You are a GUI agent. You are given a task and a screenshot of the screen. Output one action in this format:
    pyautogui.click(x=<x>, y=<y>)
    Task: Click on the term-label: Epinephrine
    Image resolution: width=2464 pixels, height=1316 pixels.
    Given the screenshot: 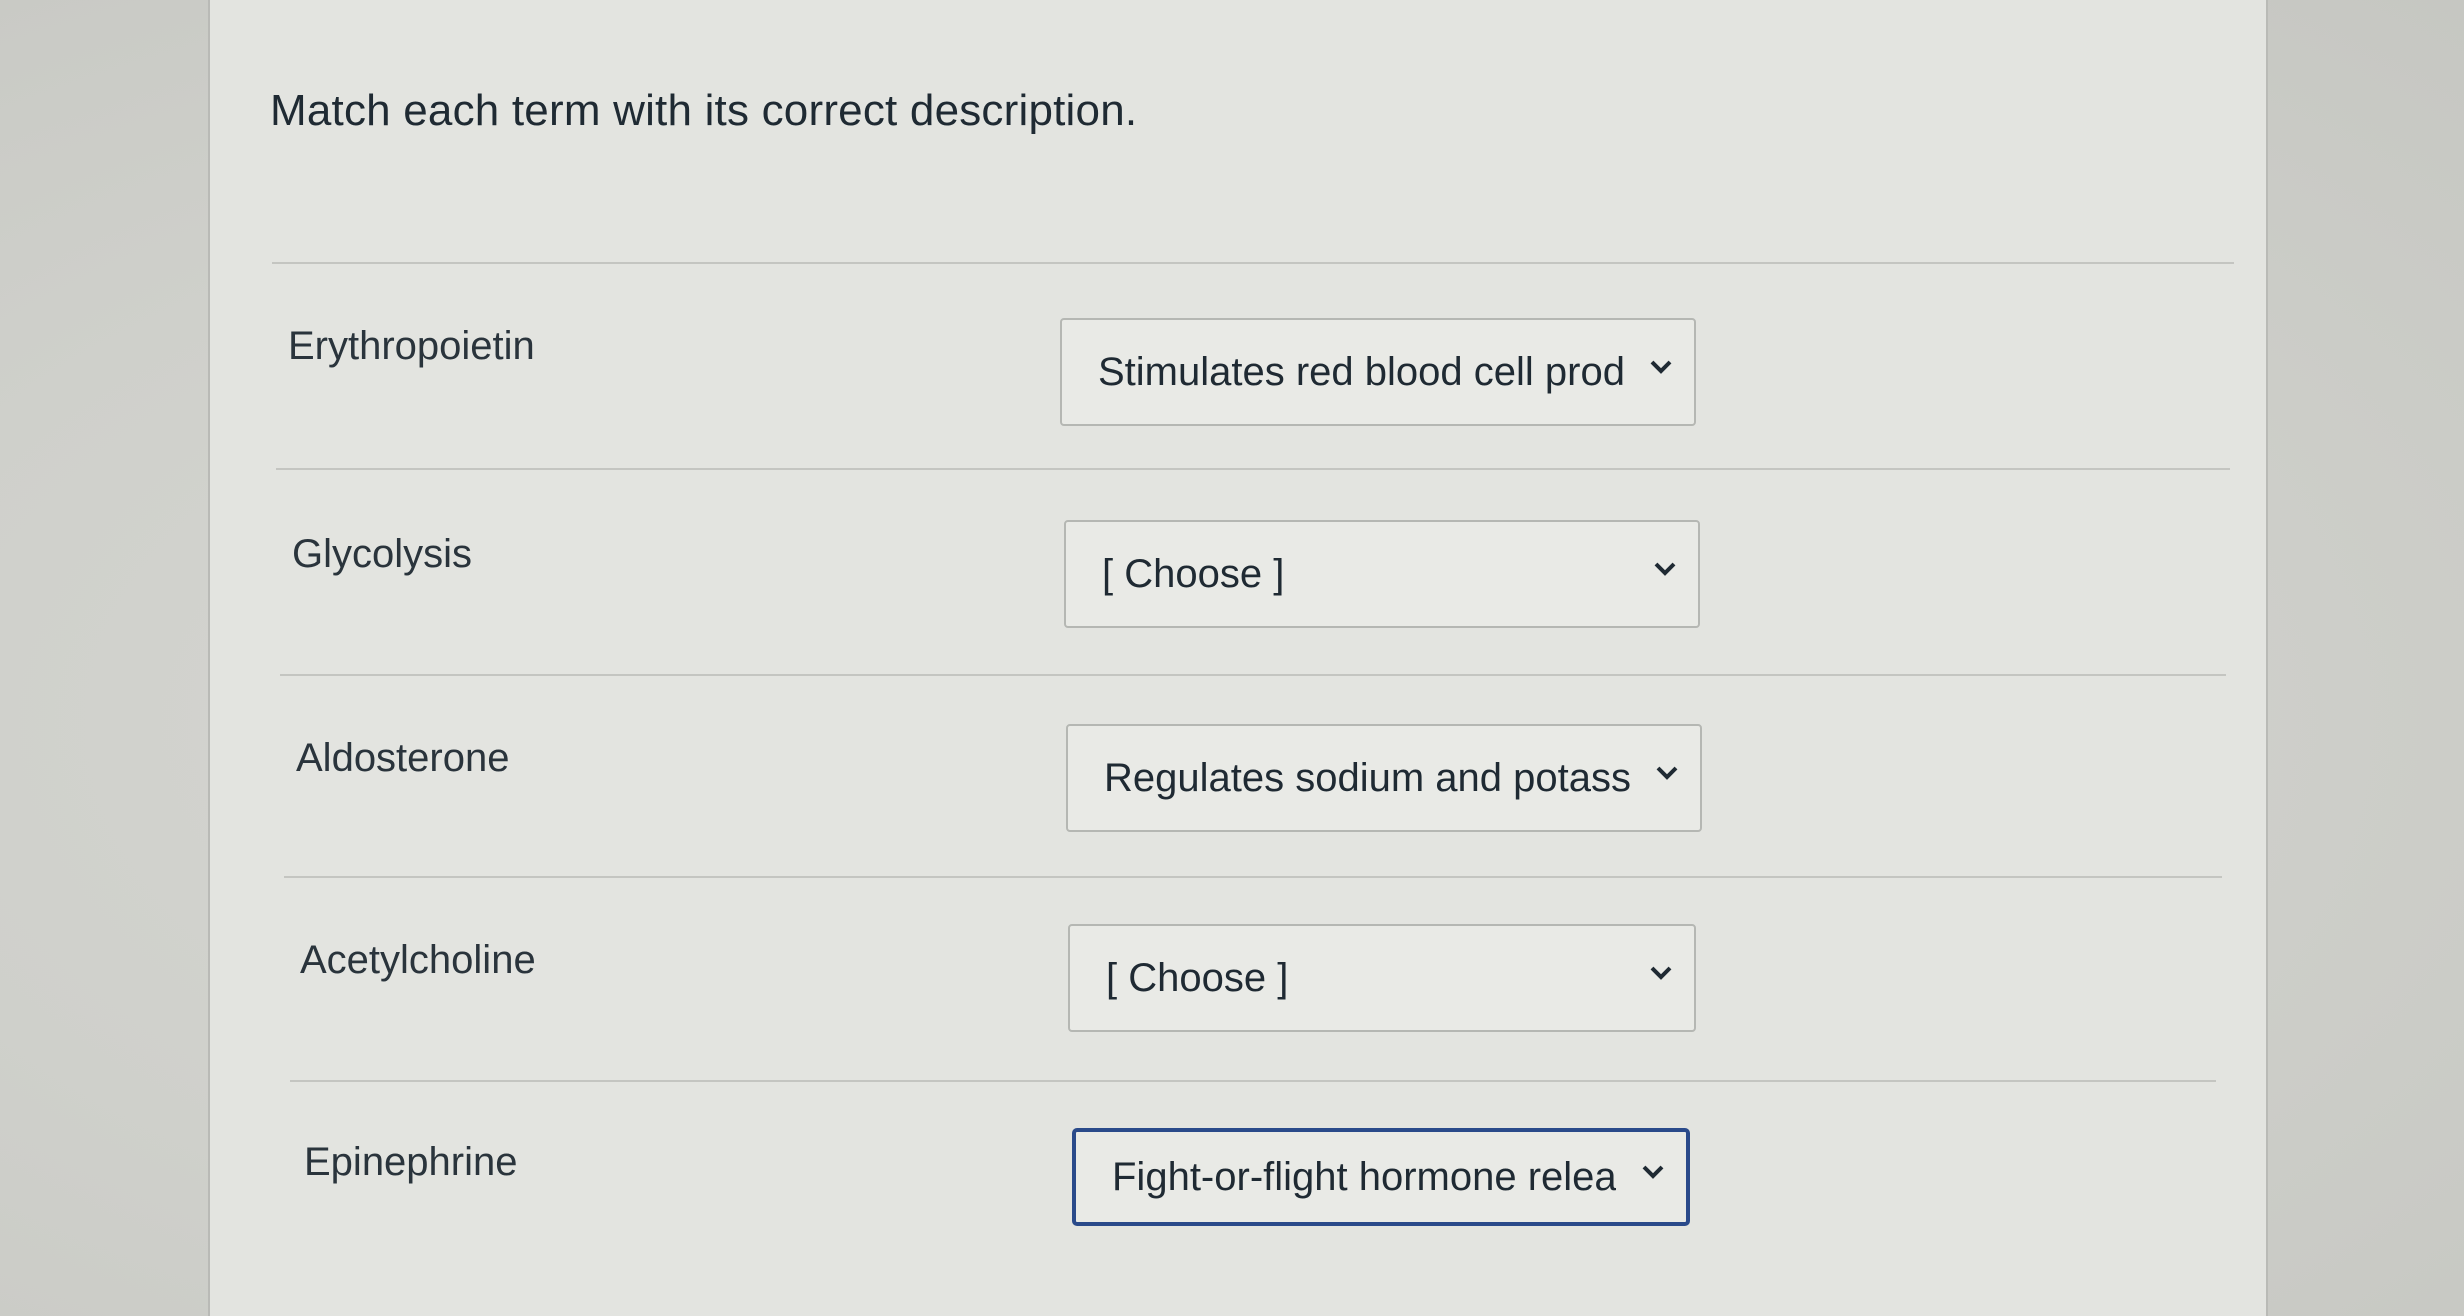 What is the action you would take?
    pyautogui.click(x=411, y=1162)
    